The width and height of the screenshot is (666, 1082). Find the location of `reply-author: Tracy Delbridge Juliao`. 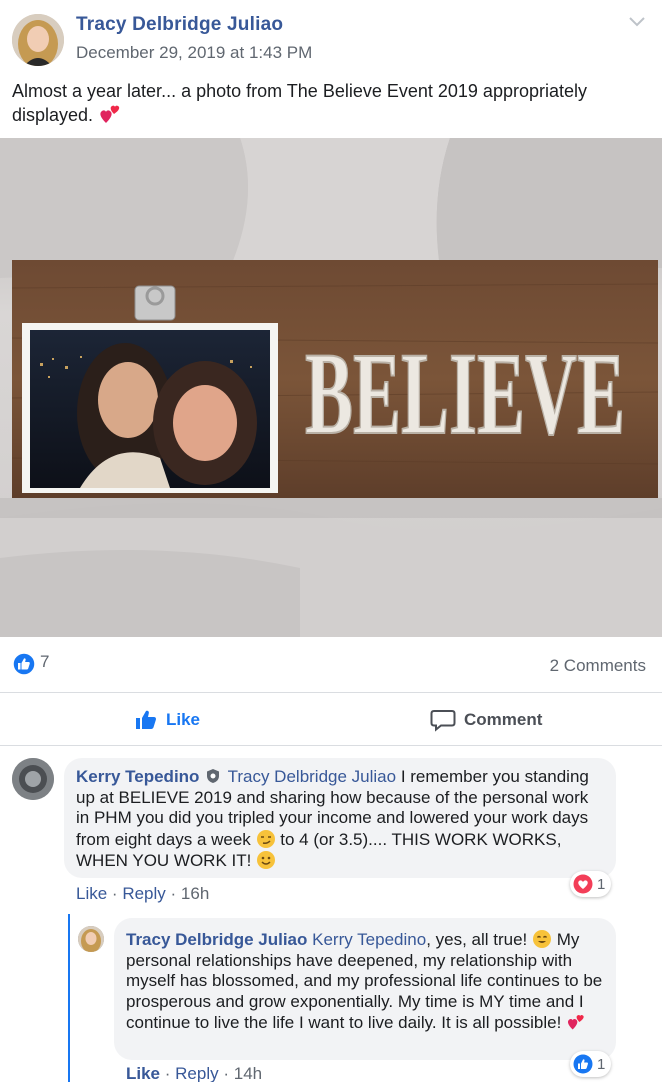

reply-author: Tracy Delbridge Juliao is located at coordinates (216, 939).